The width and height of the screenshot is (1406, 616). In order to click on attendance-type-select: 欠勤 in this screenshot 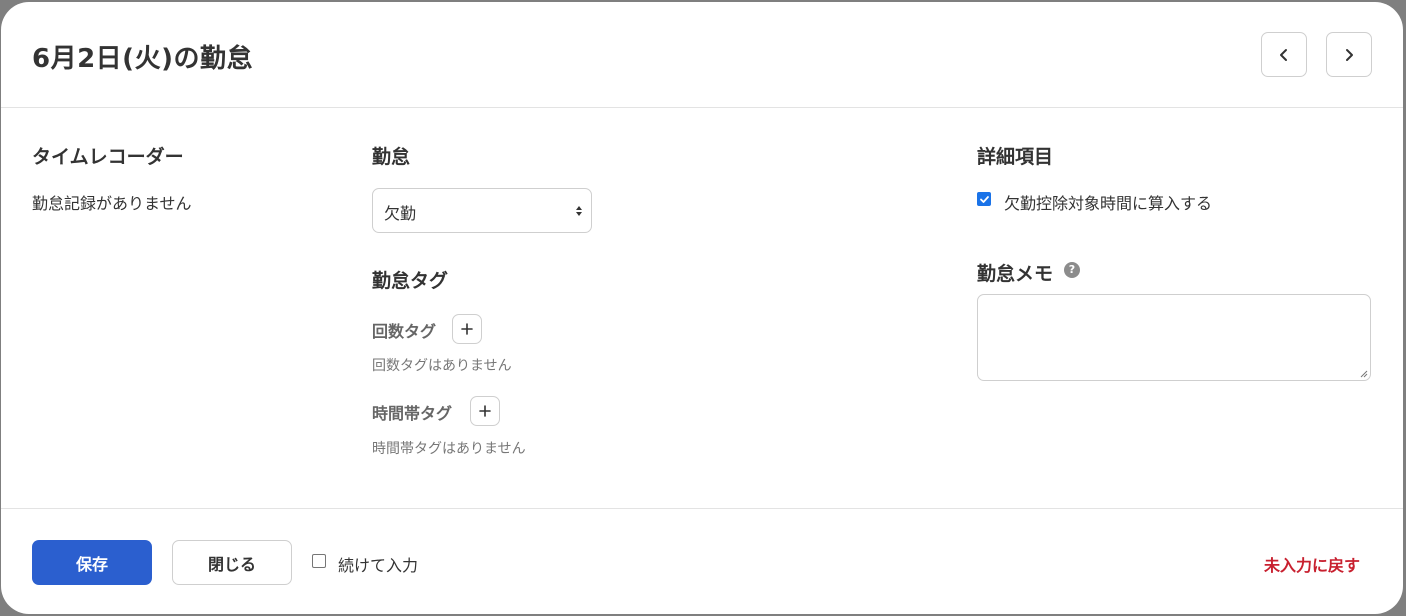, I will do `click(482, 210)`.